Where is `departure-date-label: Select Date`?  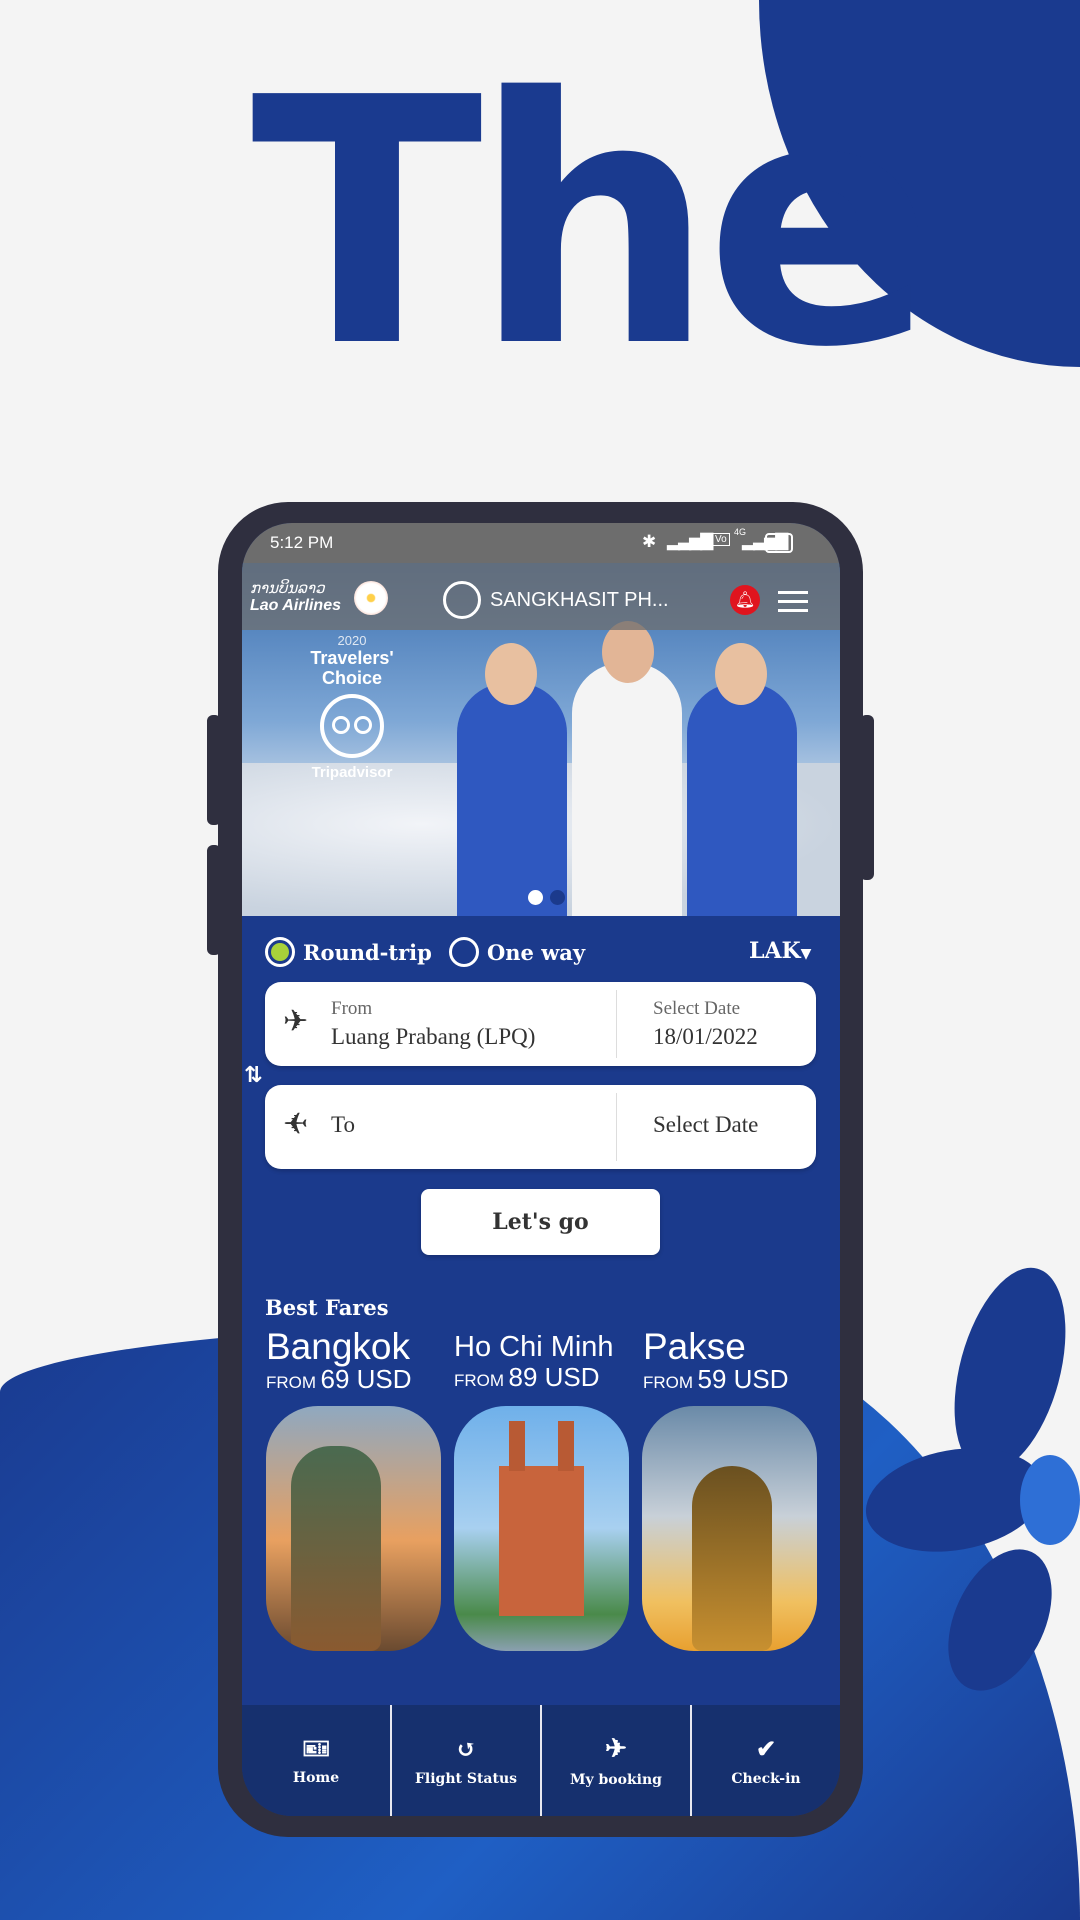
departure-date-label: Select Date is located at coordinates (697, 1008).